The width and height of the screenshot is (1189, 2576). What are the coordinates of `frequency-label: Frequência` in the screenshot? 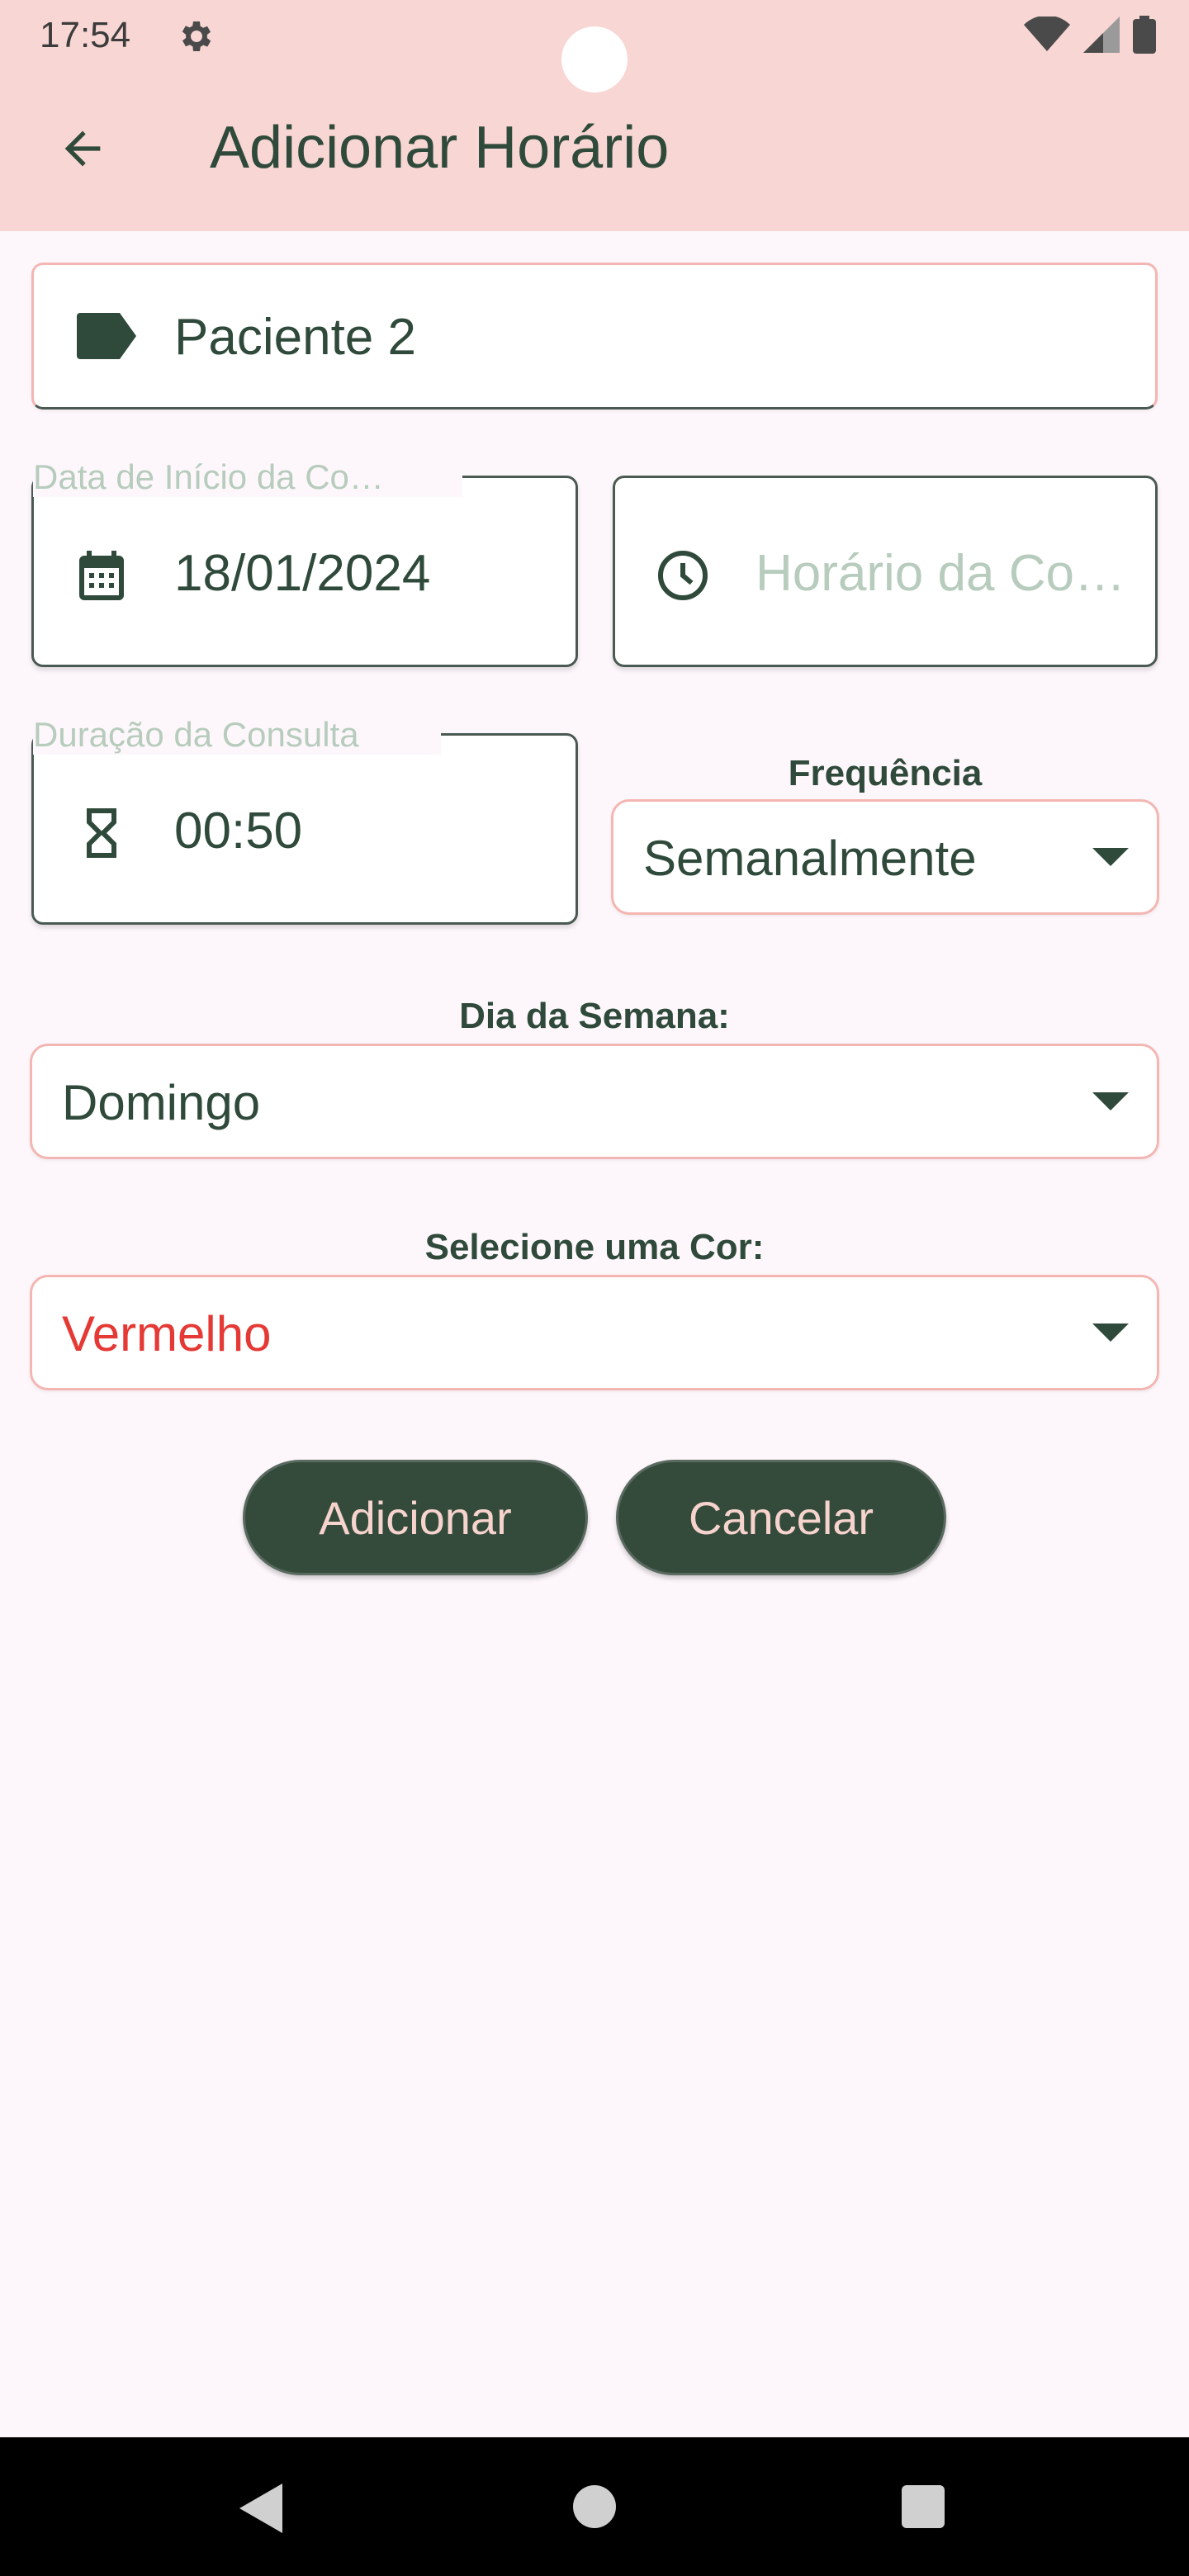 It's located at (885, 773).